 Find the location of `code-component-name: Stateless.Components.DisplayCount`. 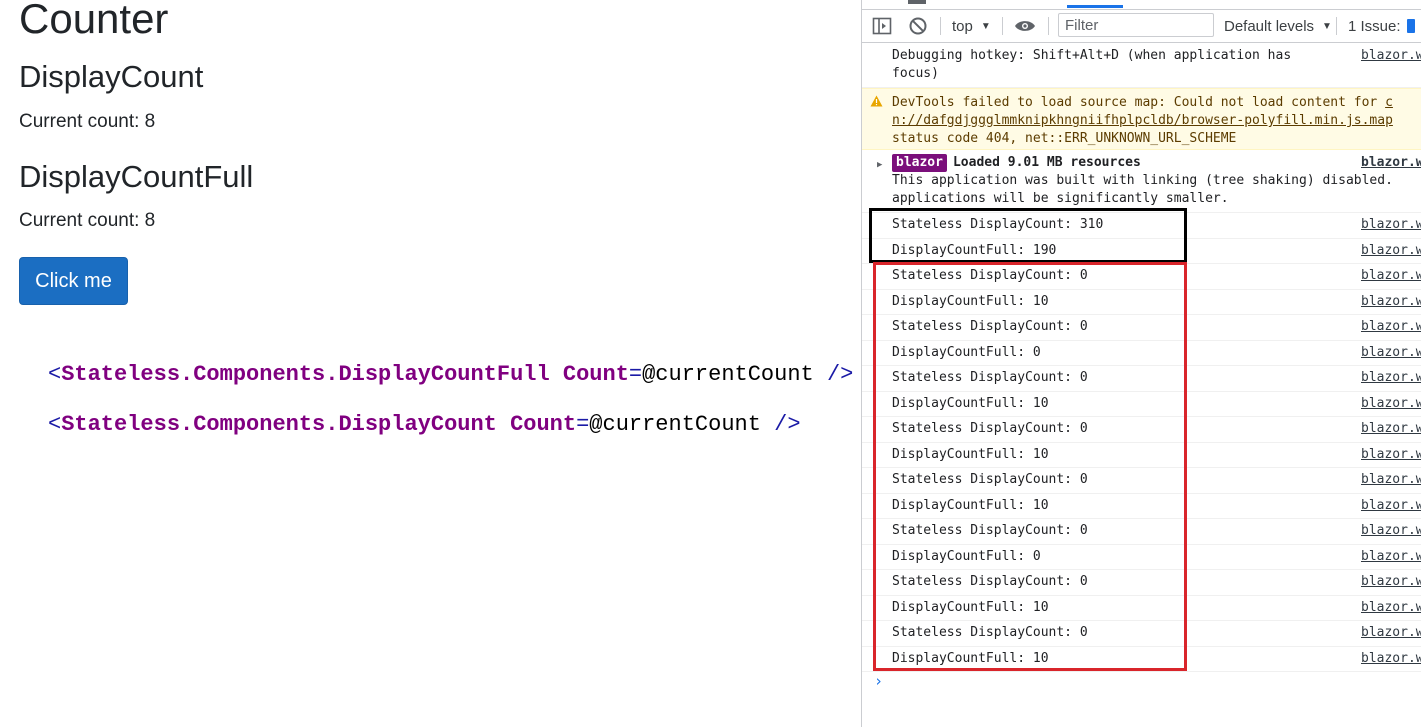

code-component-name: Stateless.Components.DisplayCount is located at coordinates (279, 424).